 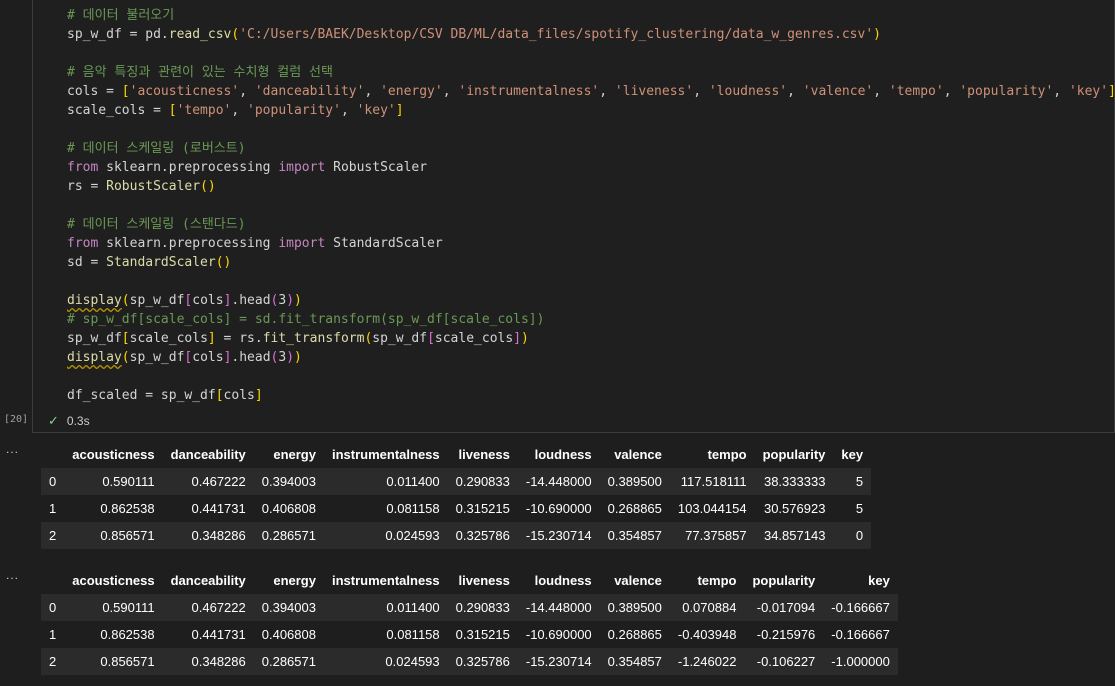 I want to click on code-token: import, so click(x=302, y=243).